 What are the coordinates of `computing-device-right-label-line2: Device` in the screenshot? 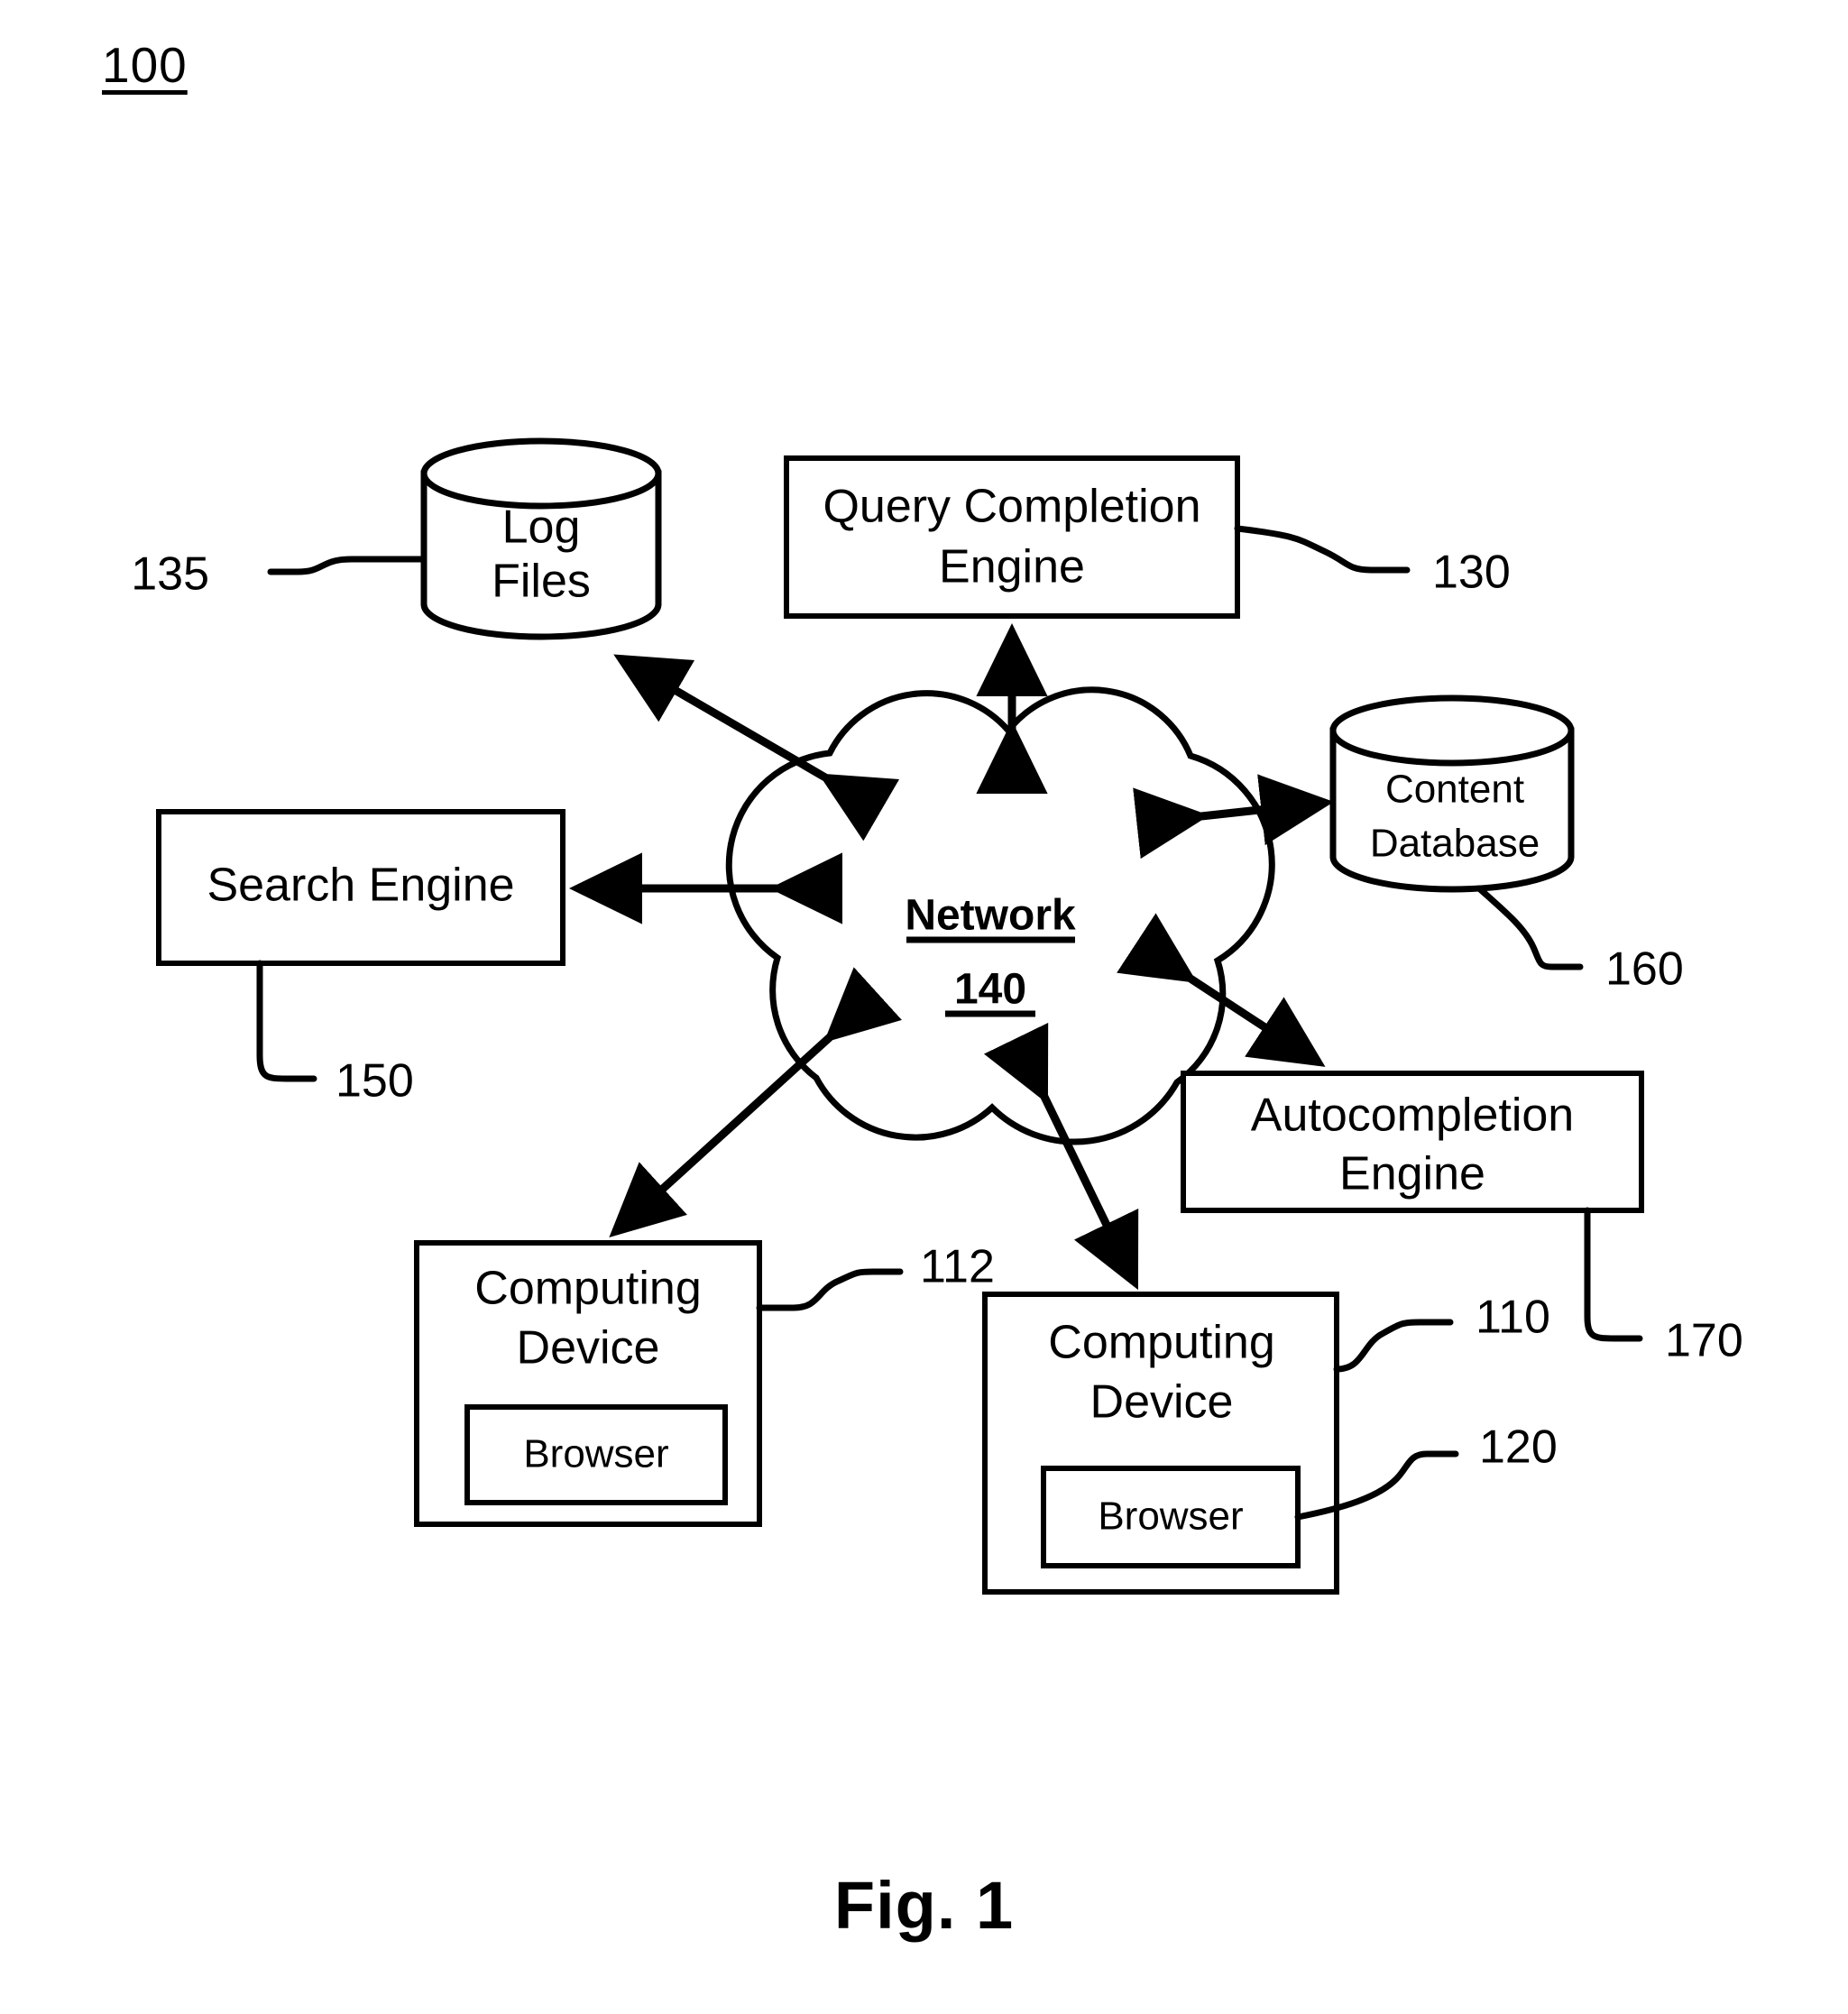 It's located at (1162, 1402).